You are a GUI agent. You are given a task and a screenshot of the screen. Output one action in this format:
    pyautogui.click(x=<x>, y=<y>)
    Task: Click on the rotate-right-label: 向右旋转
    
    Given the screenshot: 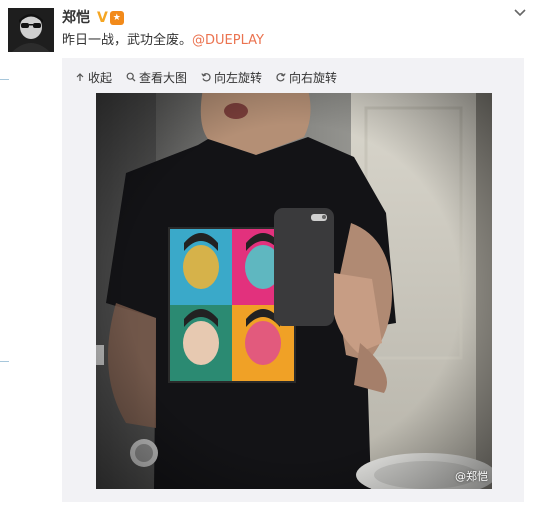 What is the action you would take?
    pyautogui.click(x=313, y=77)
    